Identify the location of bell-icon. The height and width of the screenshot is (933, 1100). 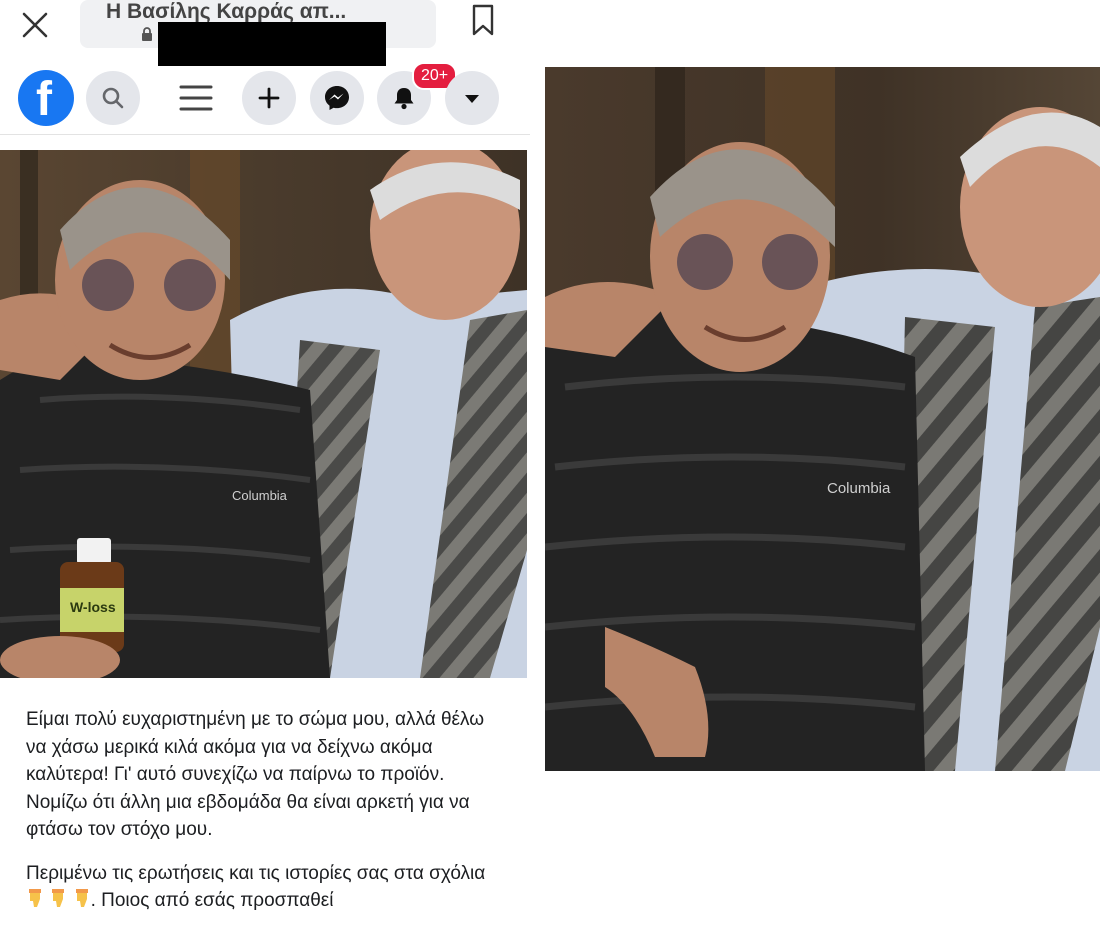
(404, 99).